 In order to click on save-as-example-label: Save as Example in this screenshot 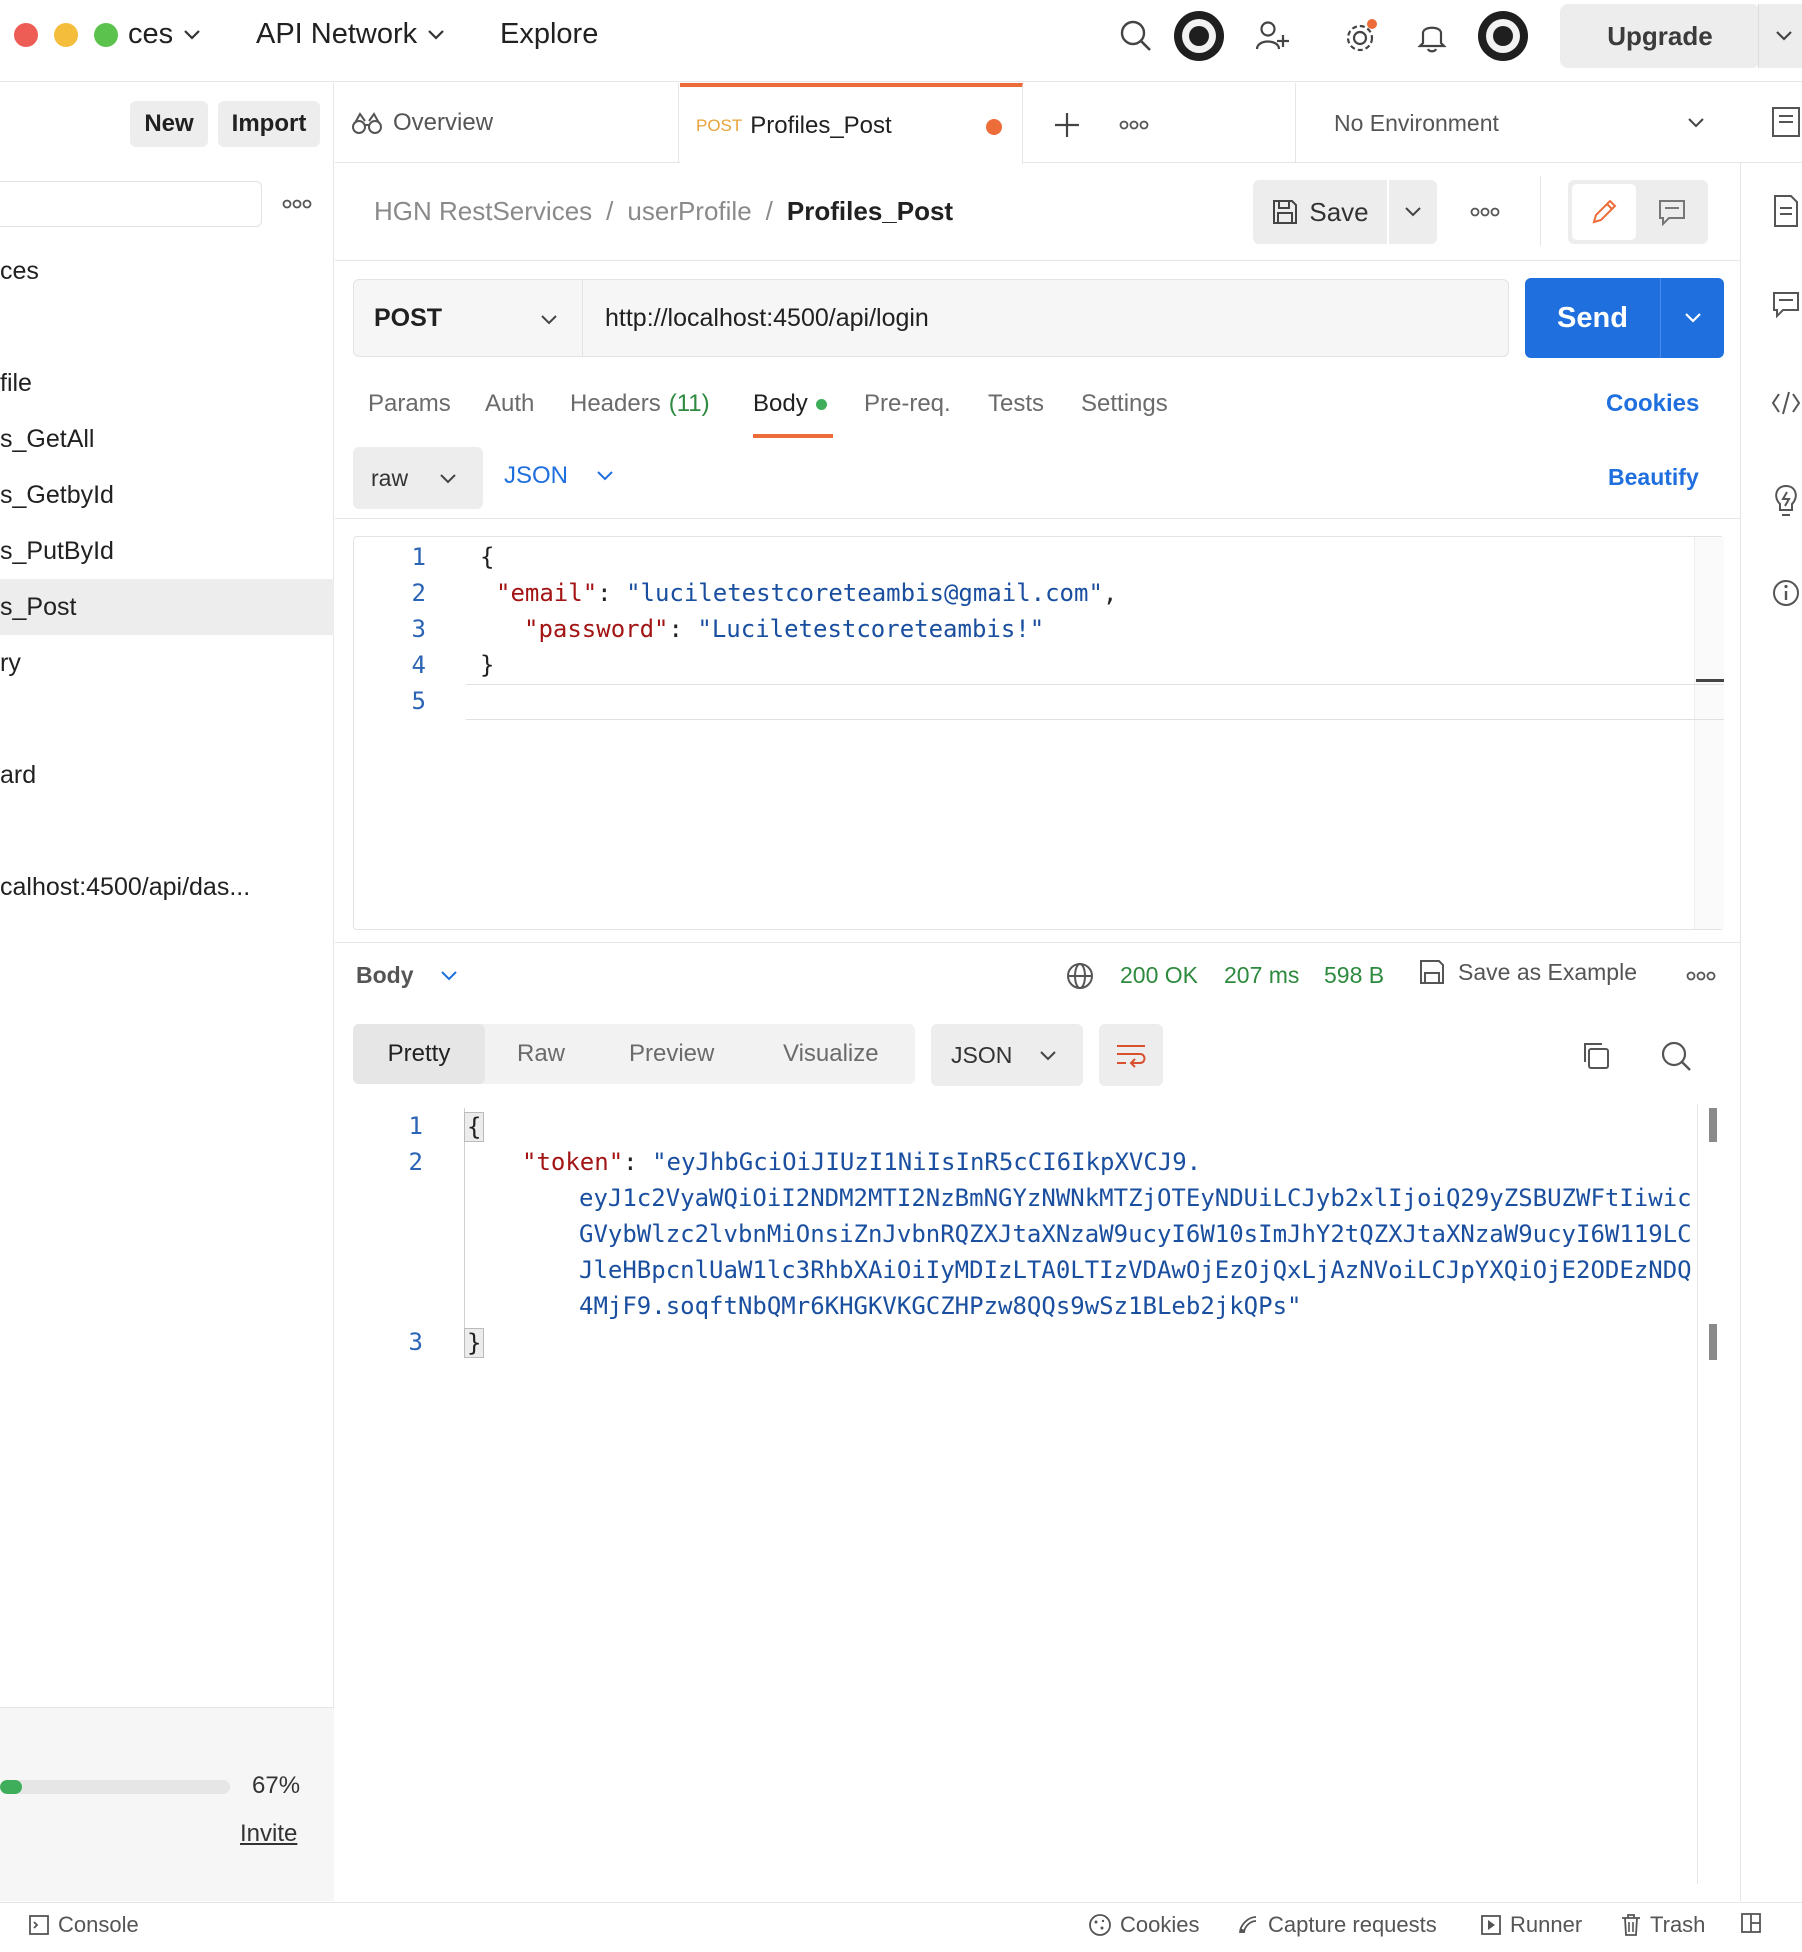, I will do `click(1547, 971)`.